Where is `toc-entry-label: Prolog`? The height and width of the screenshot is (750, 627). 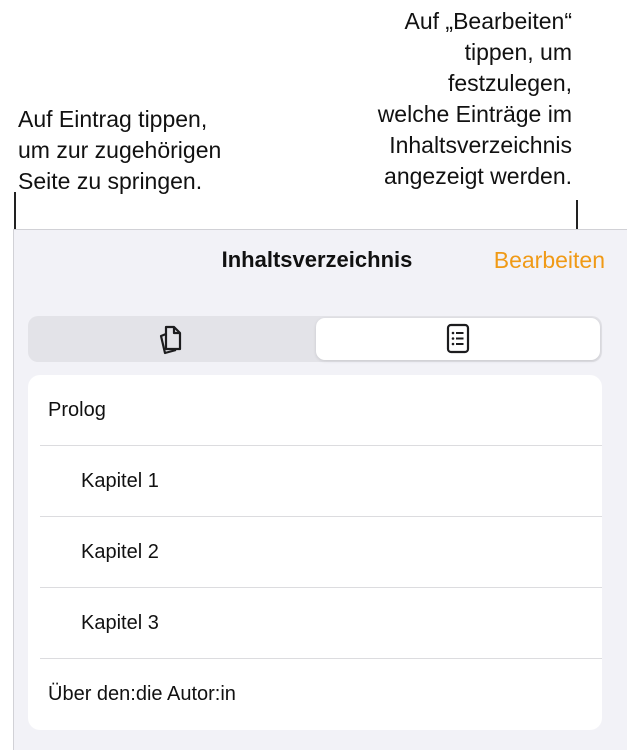 toc-entry-label: Prolog is located at coordinates (77, 410).